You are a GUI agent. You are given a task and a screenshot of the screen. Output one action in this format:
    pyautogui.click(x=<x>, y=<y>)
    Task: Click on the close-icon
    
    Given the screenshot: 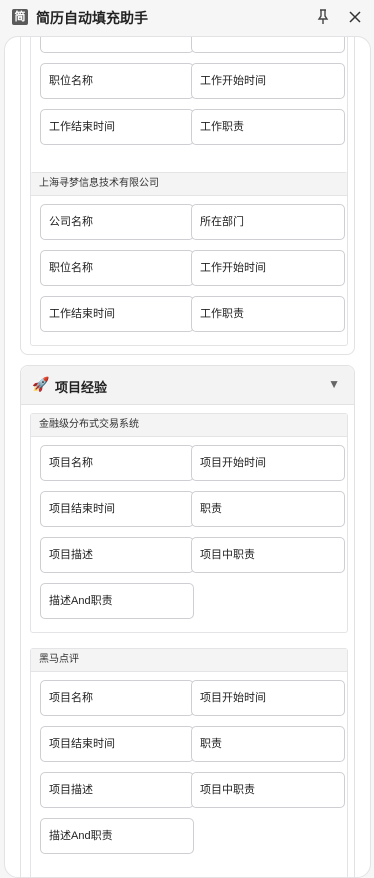 What is the action you would take?
    pyautogui.click(x=355, y=17)
    